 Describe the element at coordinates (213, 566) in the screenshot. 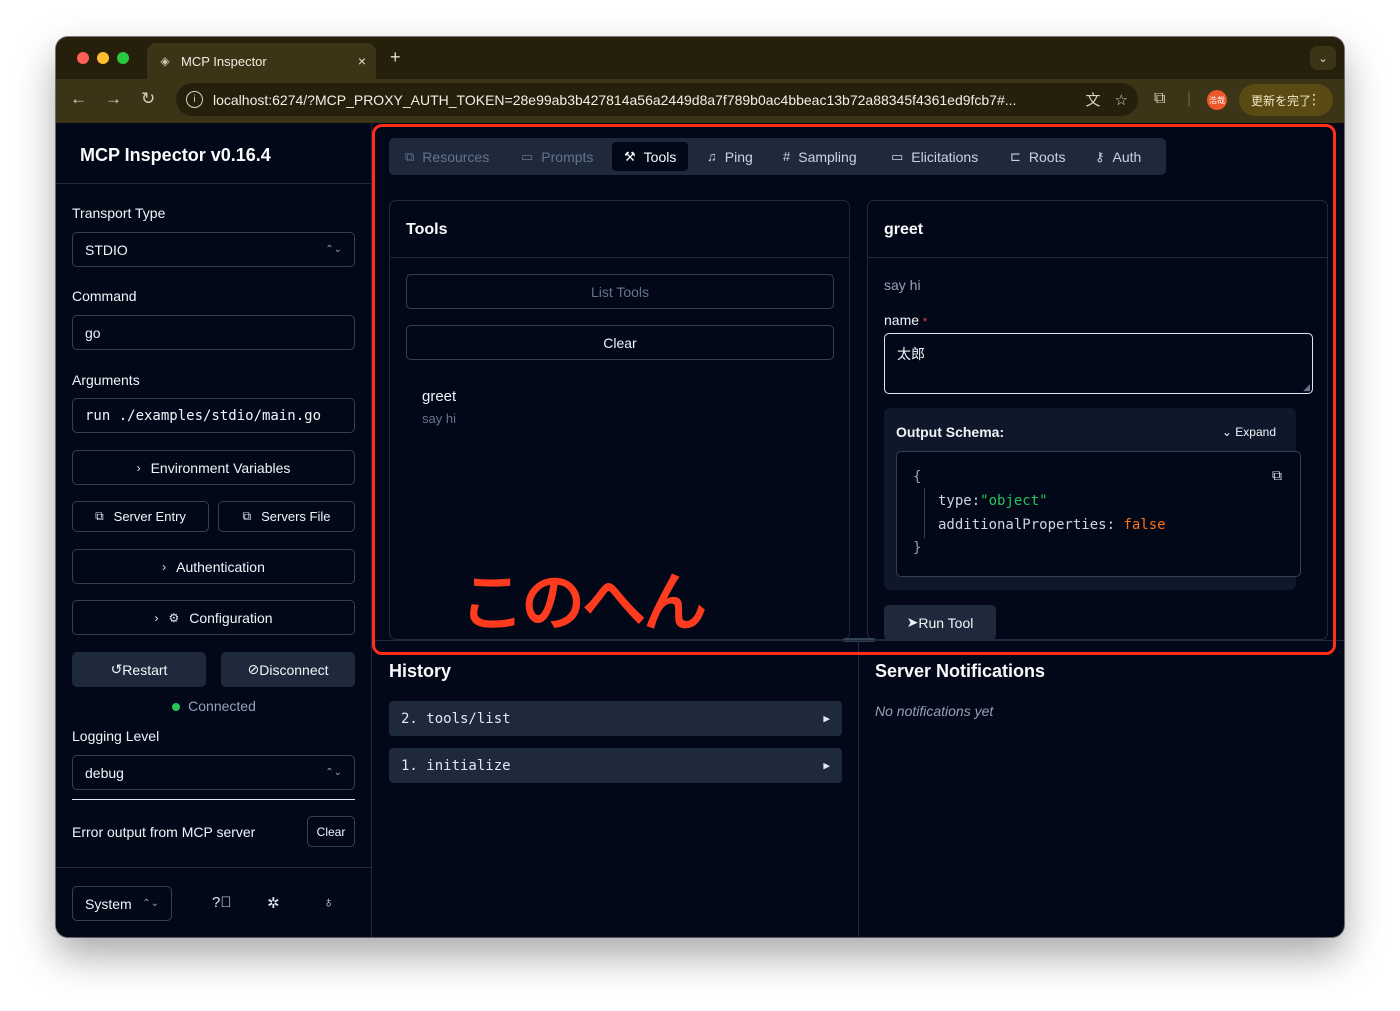

I see `authentication-button: › Authentication` at that location.